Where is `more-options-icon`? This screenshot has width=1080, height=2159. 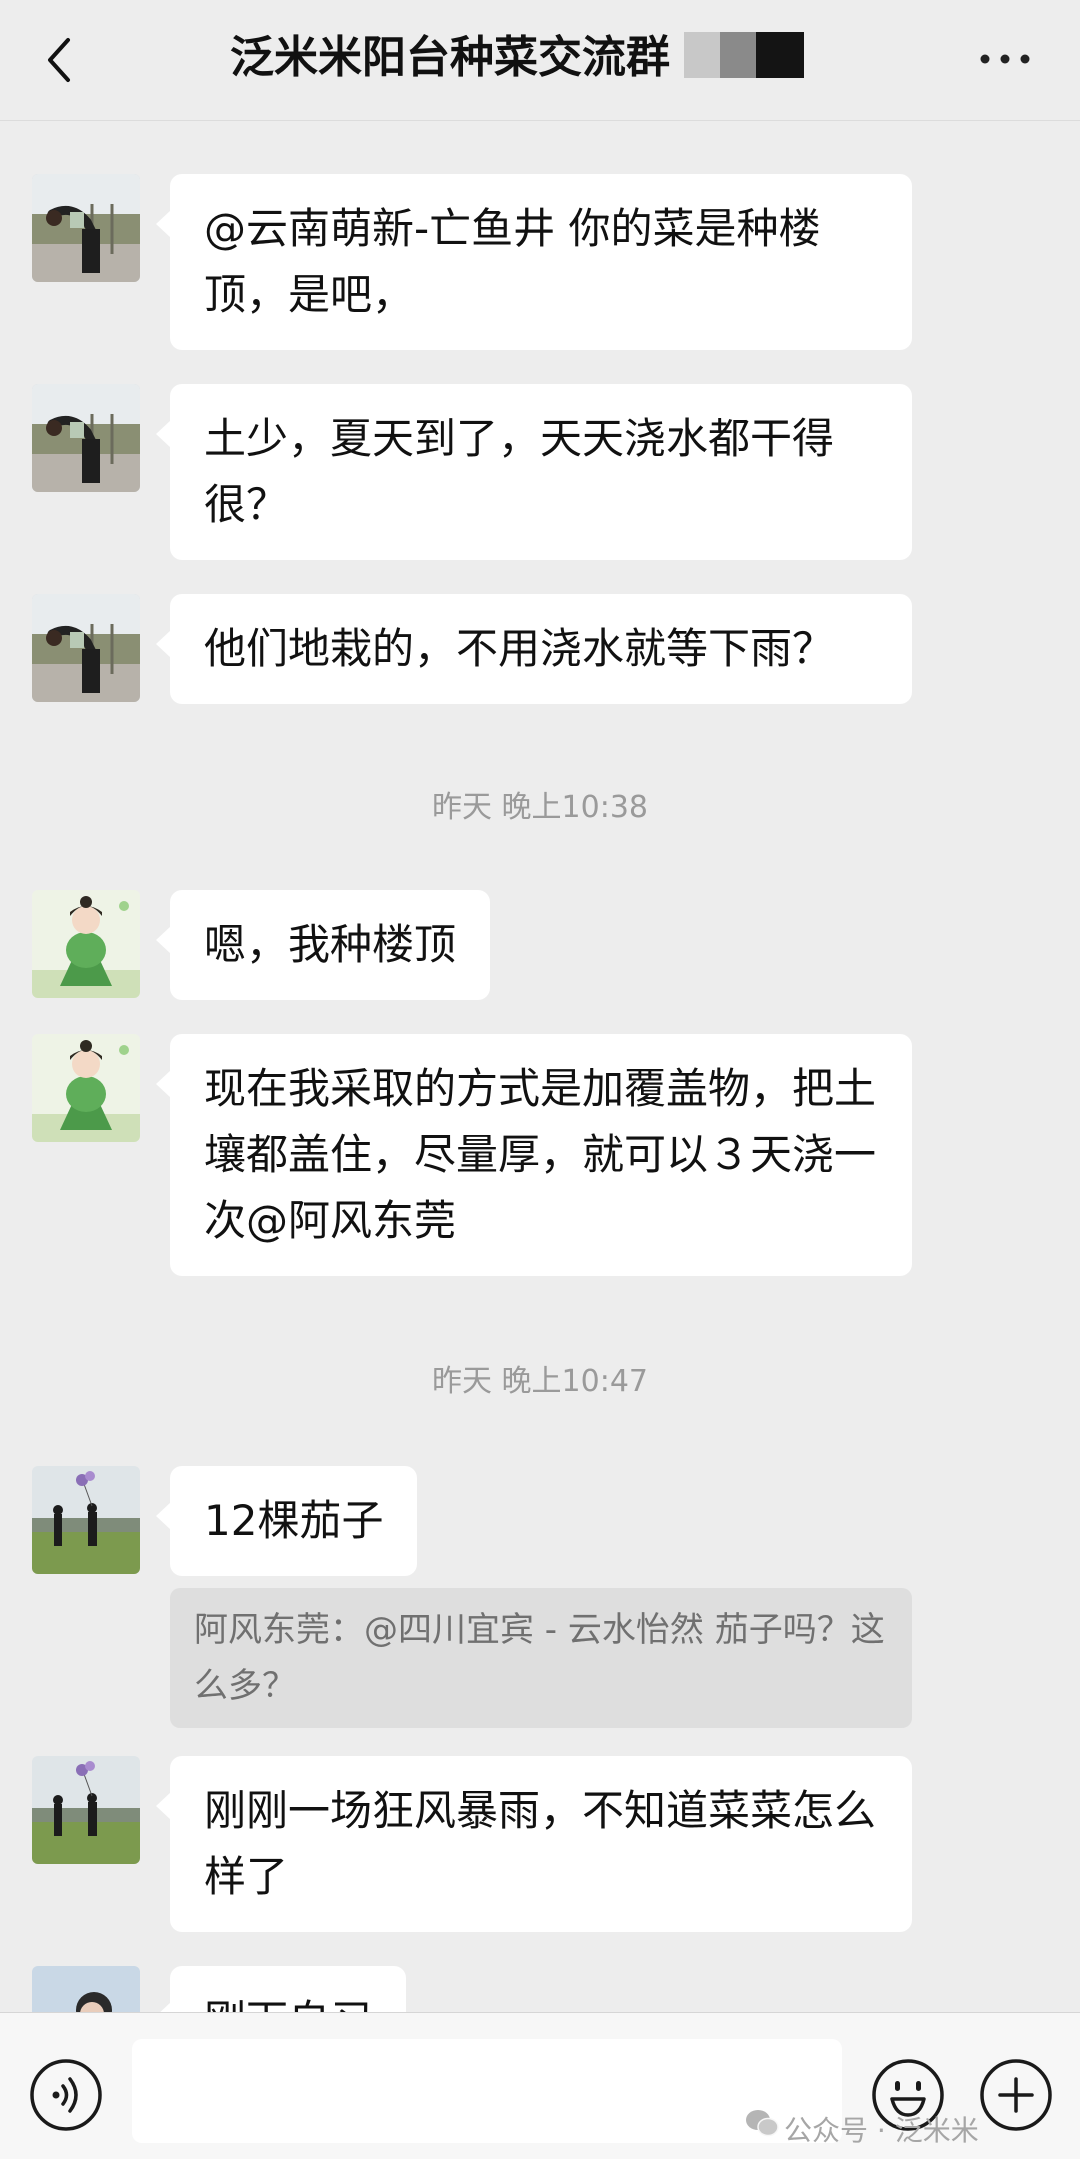 more-options-icon is located at coordinates (1005, 59).